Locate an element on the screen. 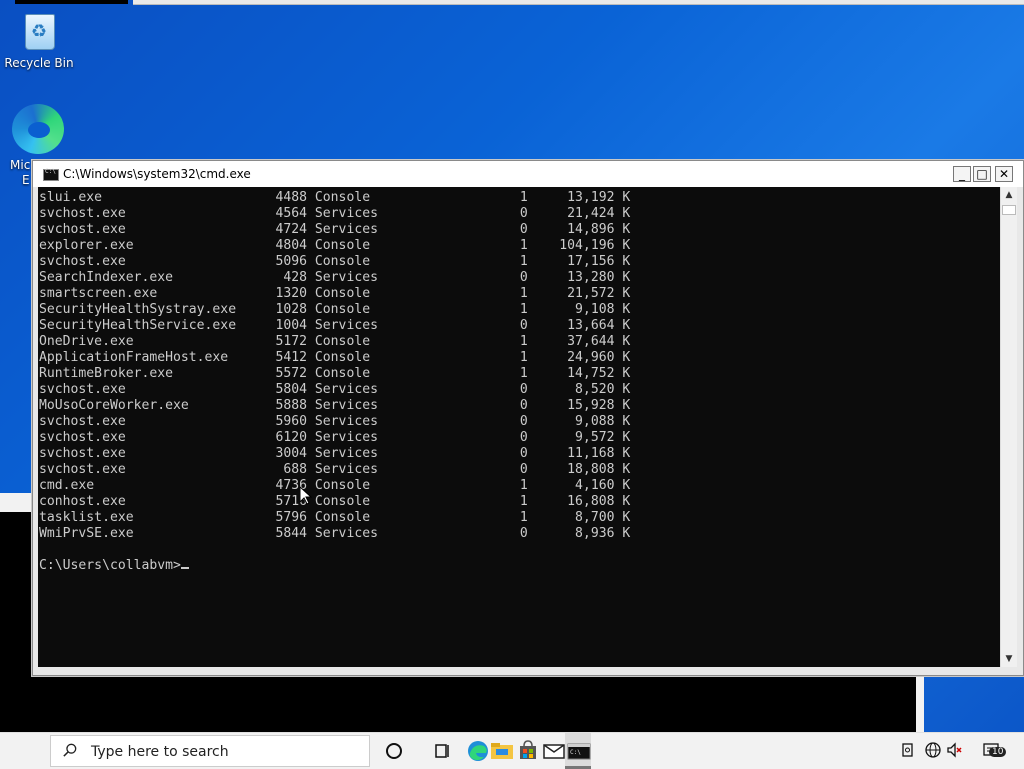  console-line: OneDrive.exe 5172 Console 1 37,644 K is located at coordinates (335, 341).